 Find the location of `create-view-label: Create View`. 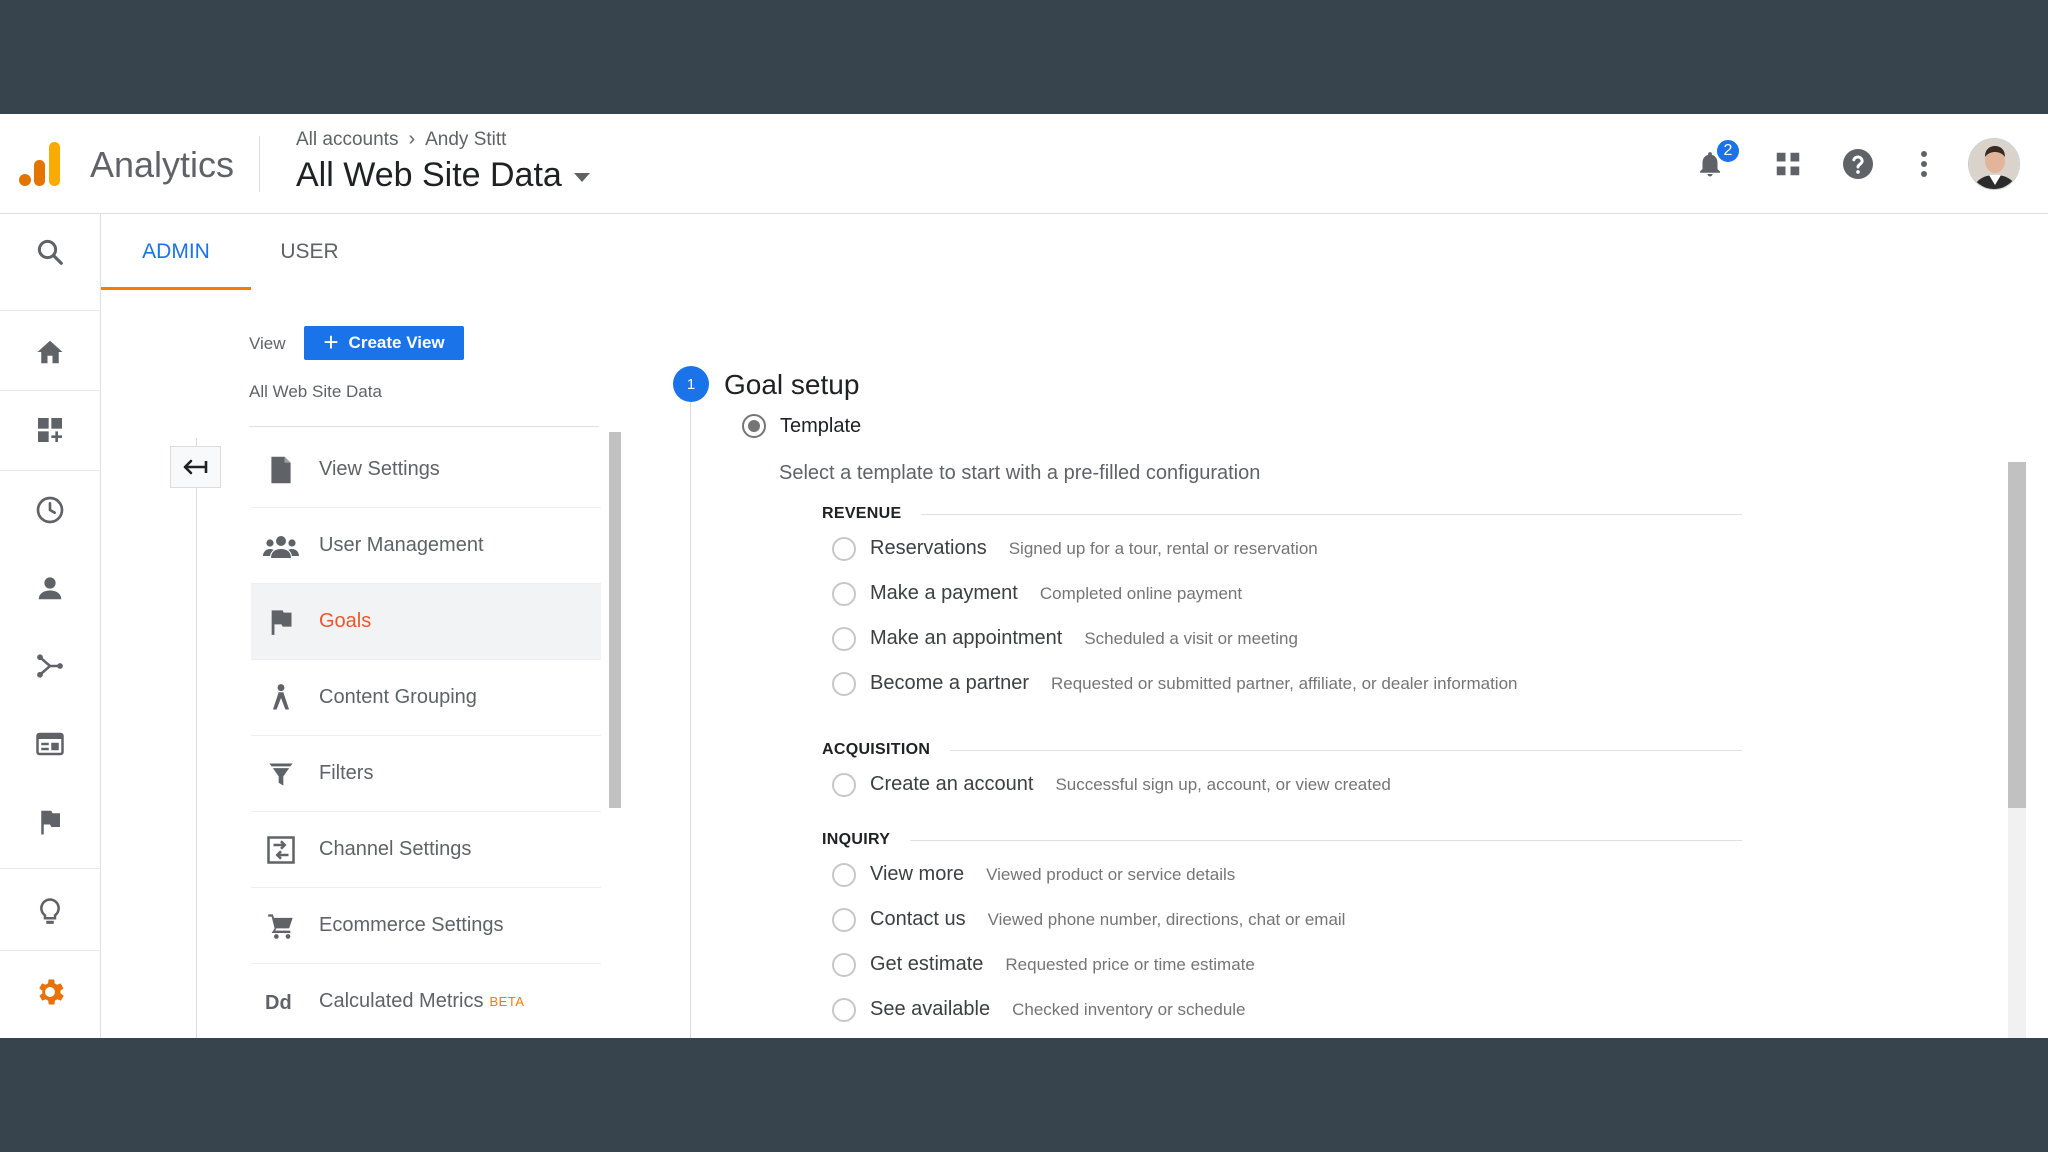

create-view-label: Create View is located at coordinates (396, 342).